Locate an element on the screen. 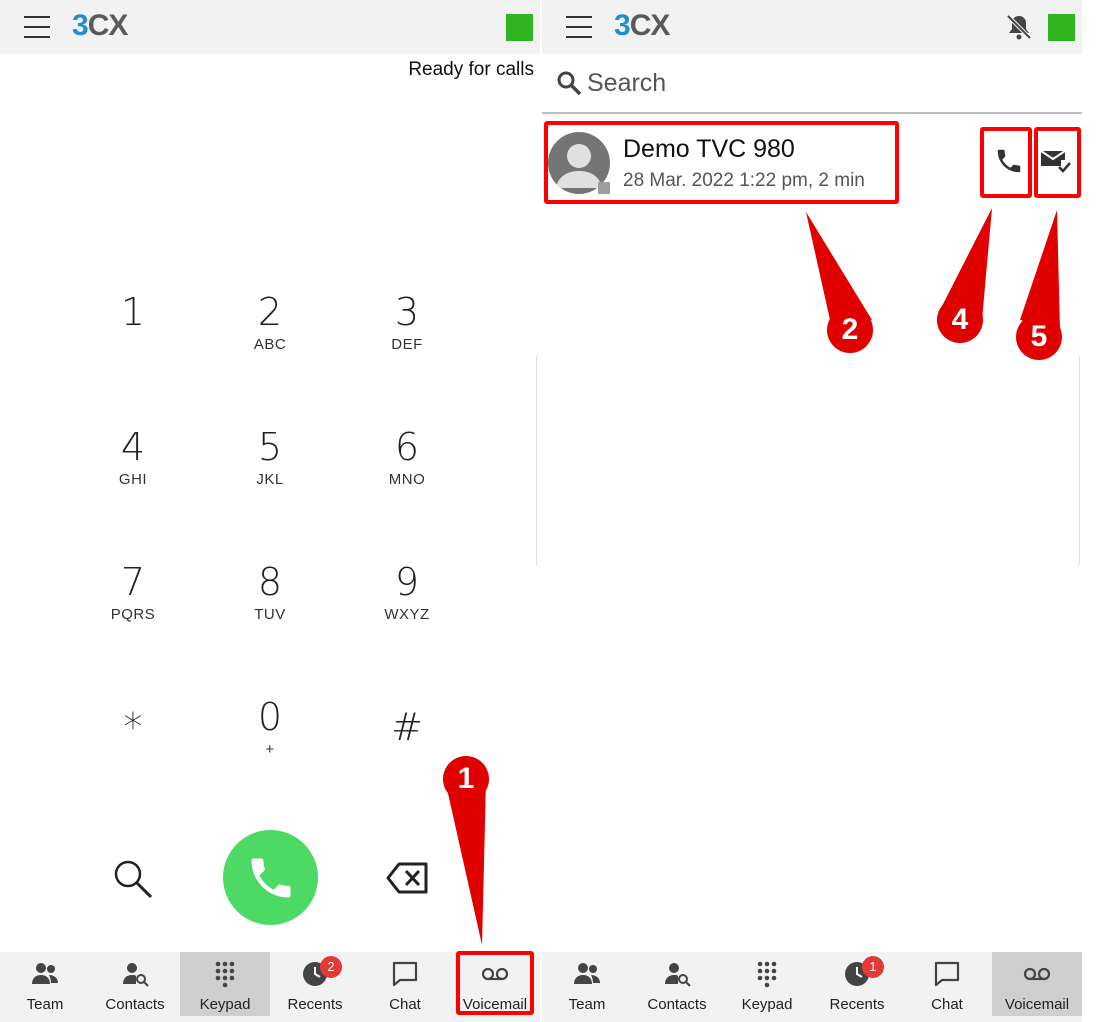 This screenshot has width=1110, height=1022. callout-1: 1 is located at coordinates (466, 779).